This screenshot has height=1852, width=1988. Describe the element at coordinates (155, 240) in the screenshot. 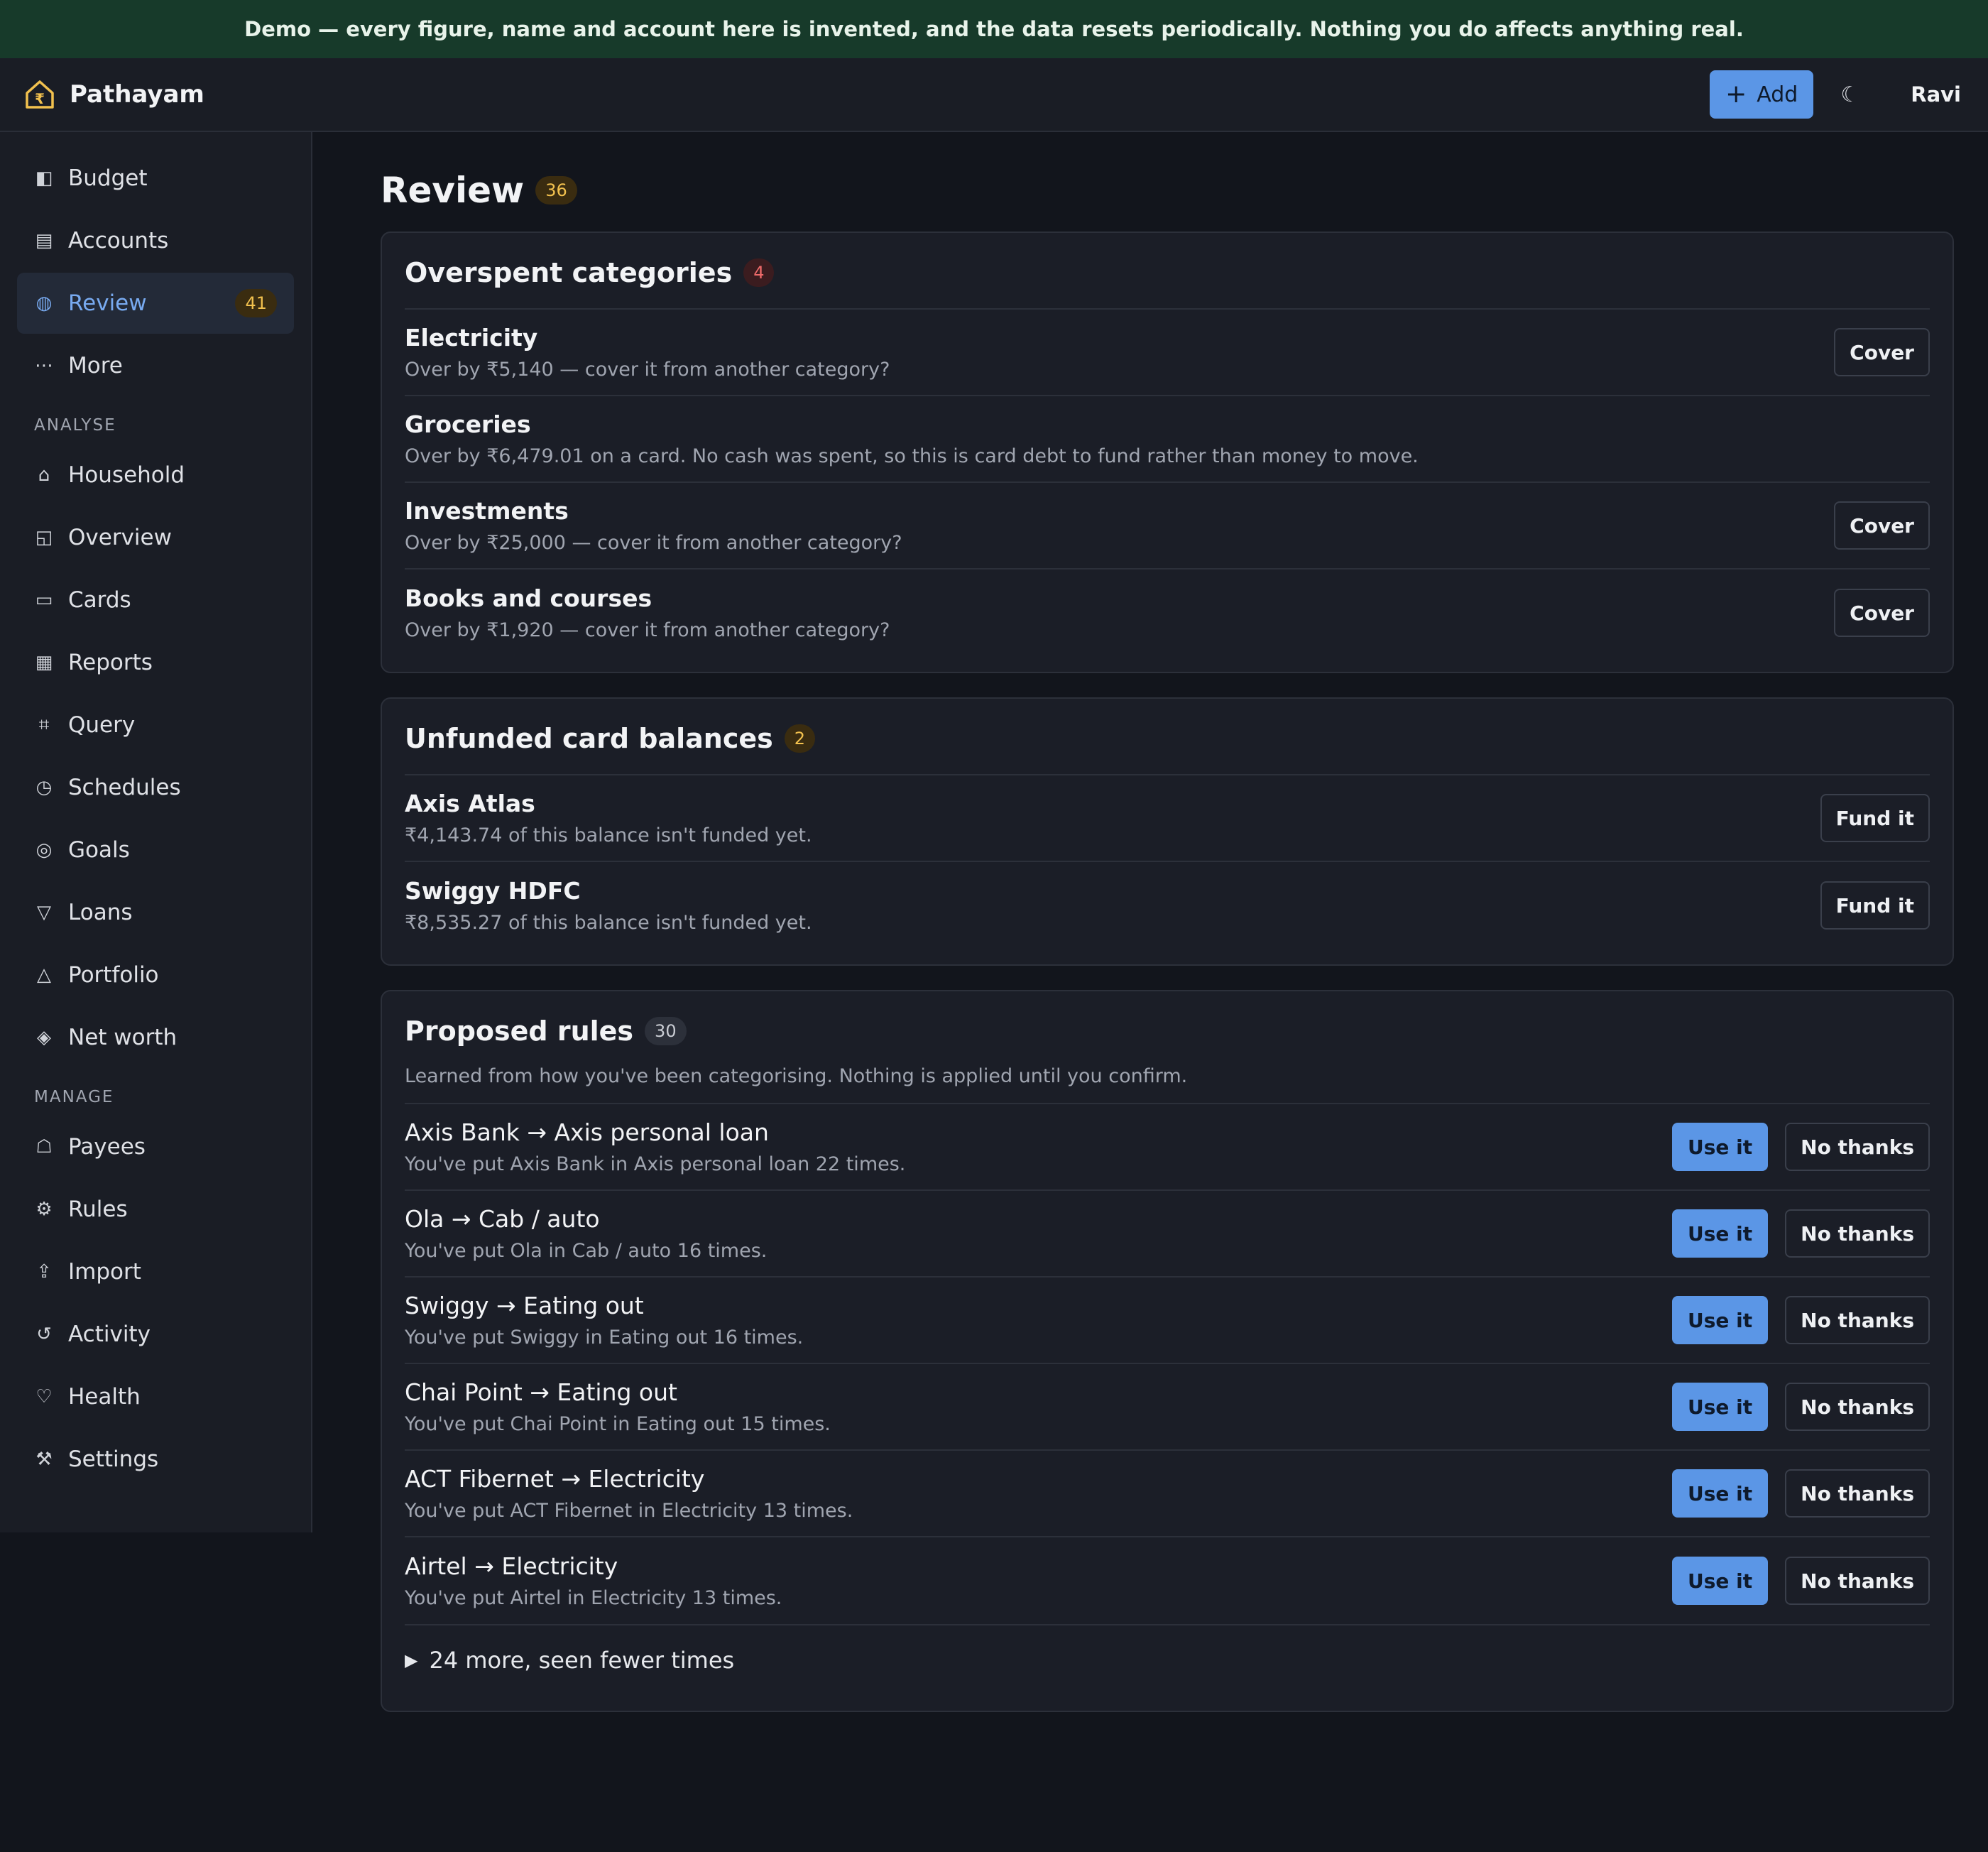

I see `sidebar-item-accounts: ▤ Accounts` at that location.